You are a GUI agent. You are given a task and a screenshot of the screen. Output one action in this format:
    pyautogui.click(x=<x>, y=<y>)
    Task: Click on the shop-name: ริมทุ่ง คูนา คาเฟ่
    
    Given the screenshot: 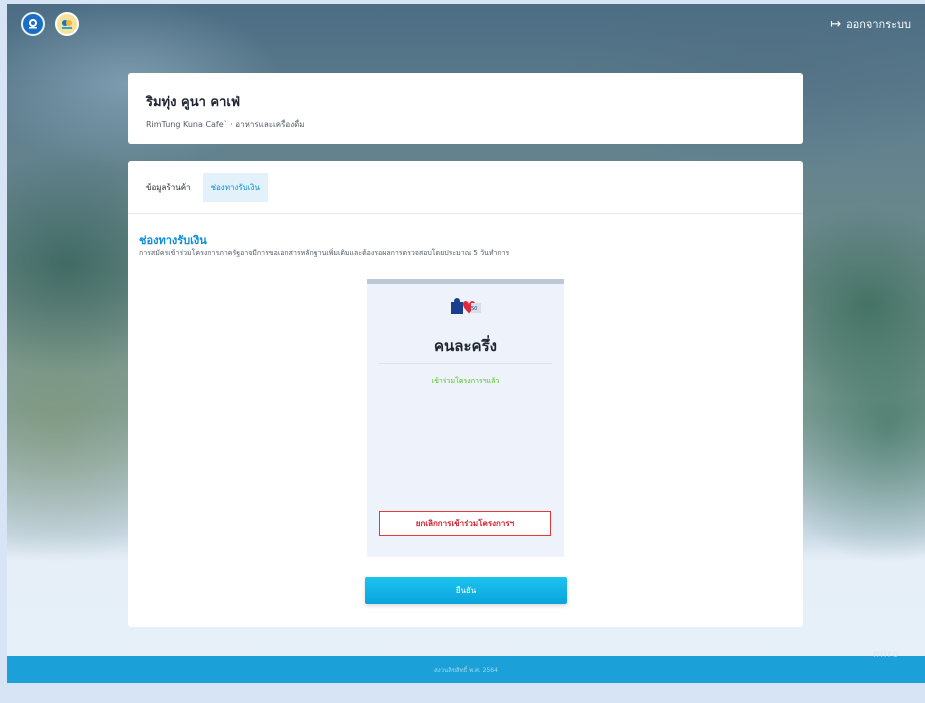 What is the action you would take?
    pyautogui.click(x=193, y=102)
    